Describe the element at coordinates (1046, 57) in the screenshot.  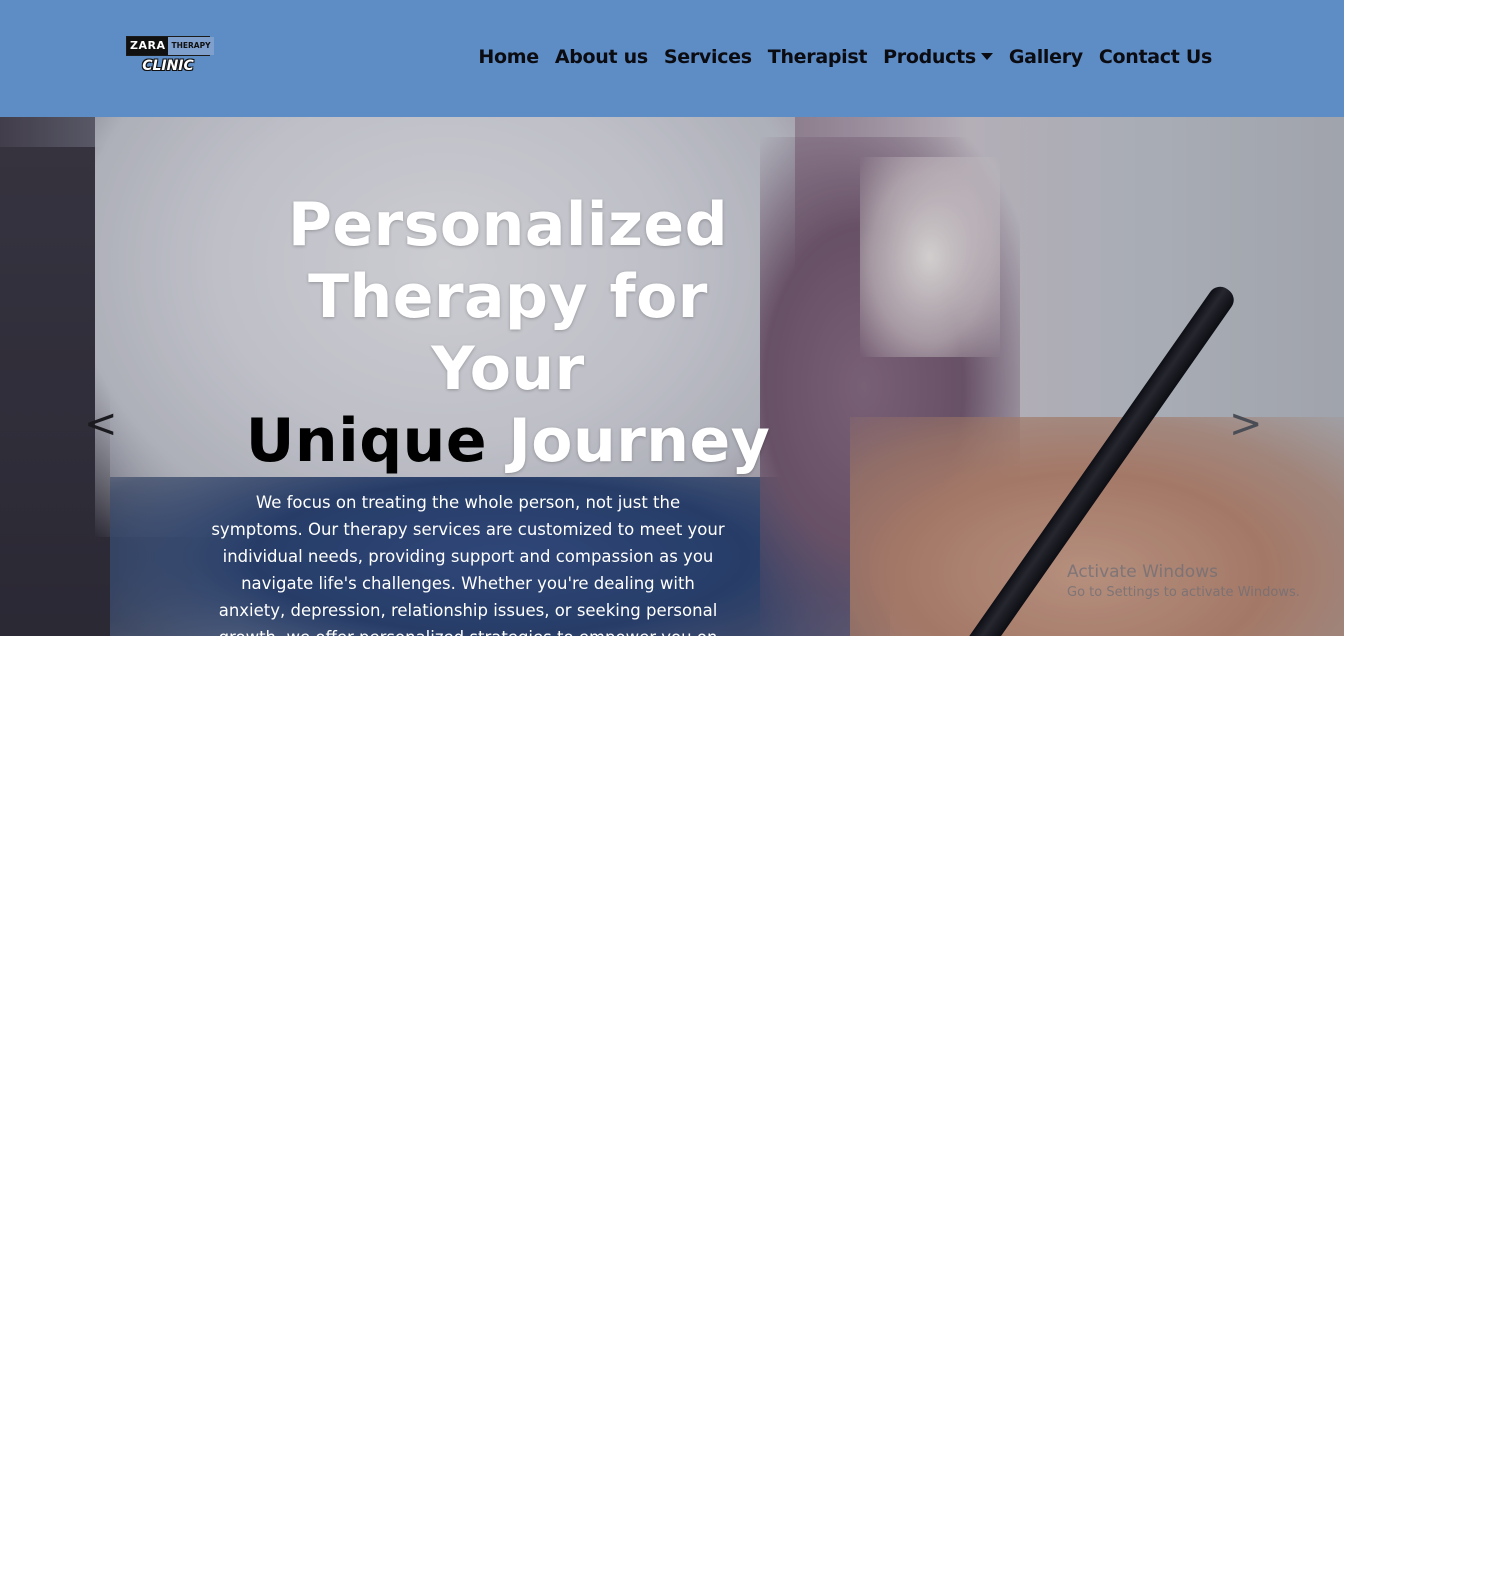
I see `nav-gallery: Gallery` at that location.